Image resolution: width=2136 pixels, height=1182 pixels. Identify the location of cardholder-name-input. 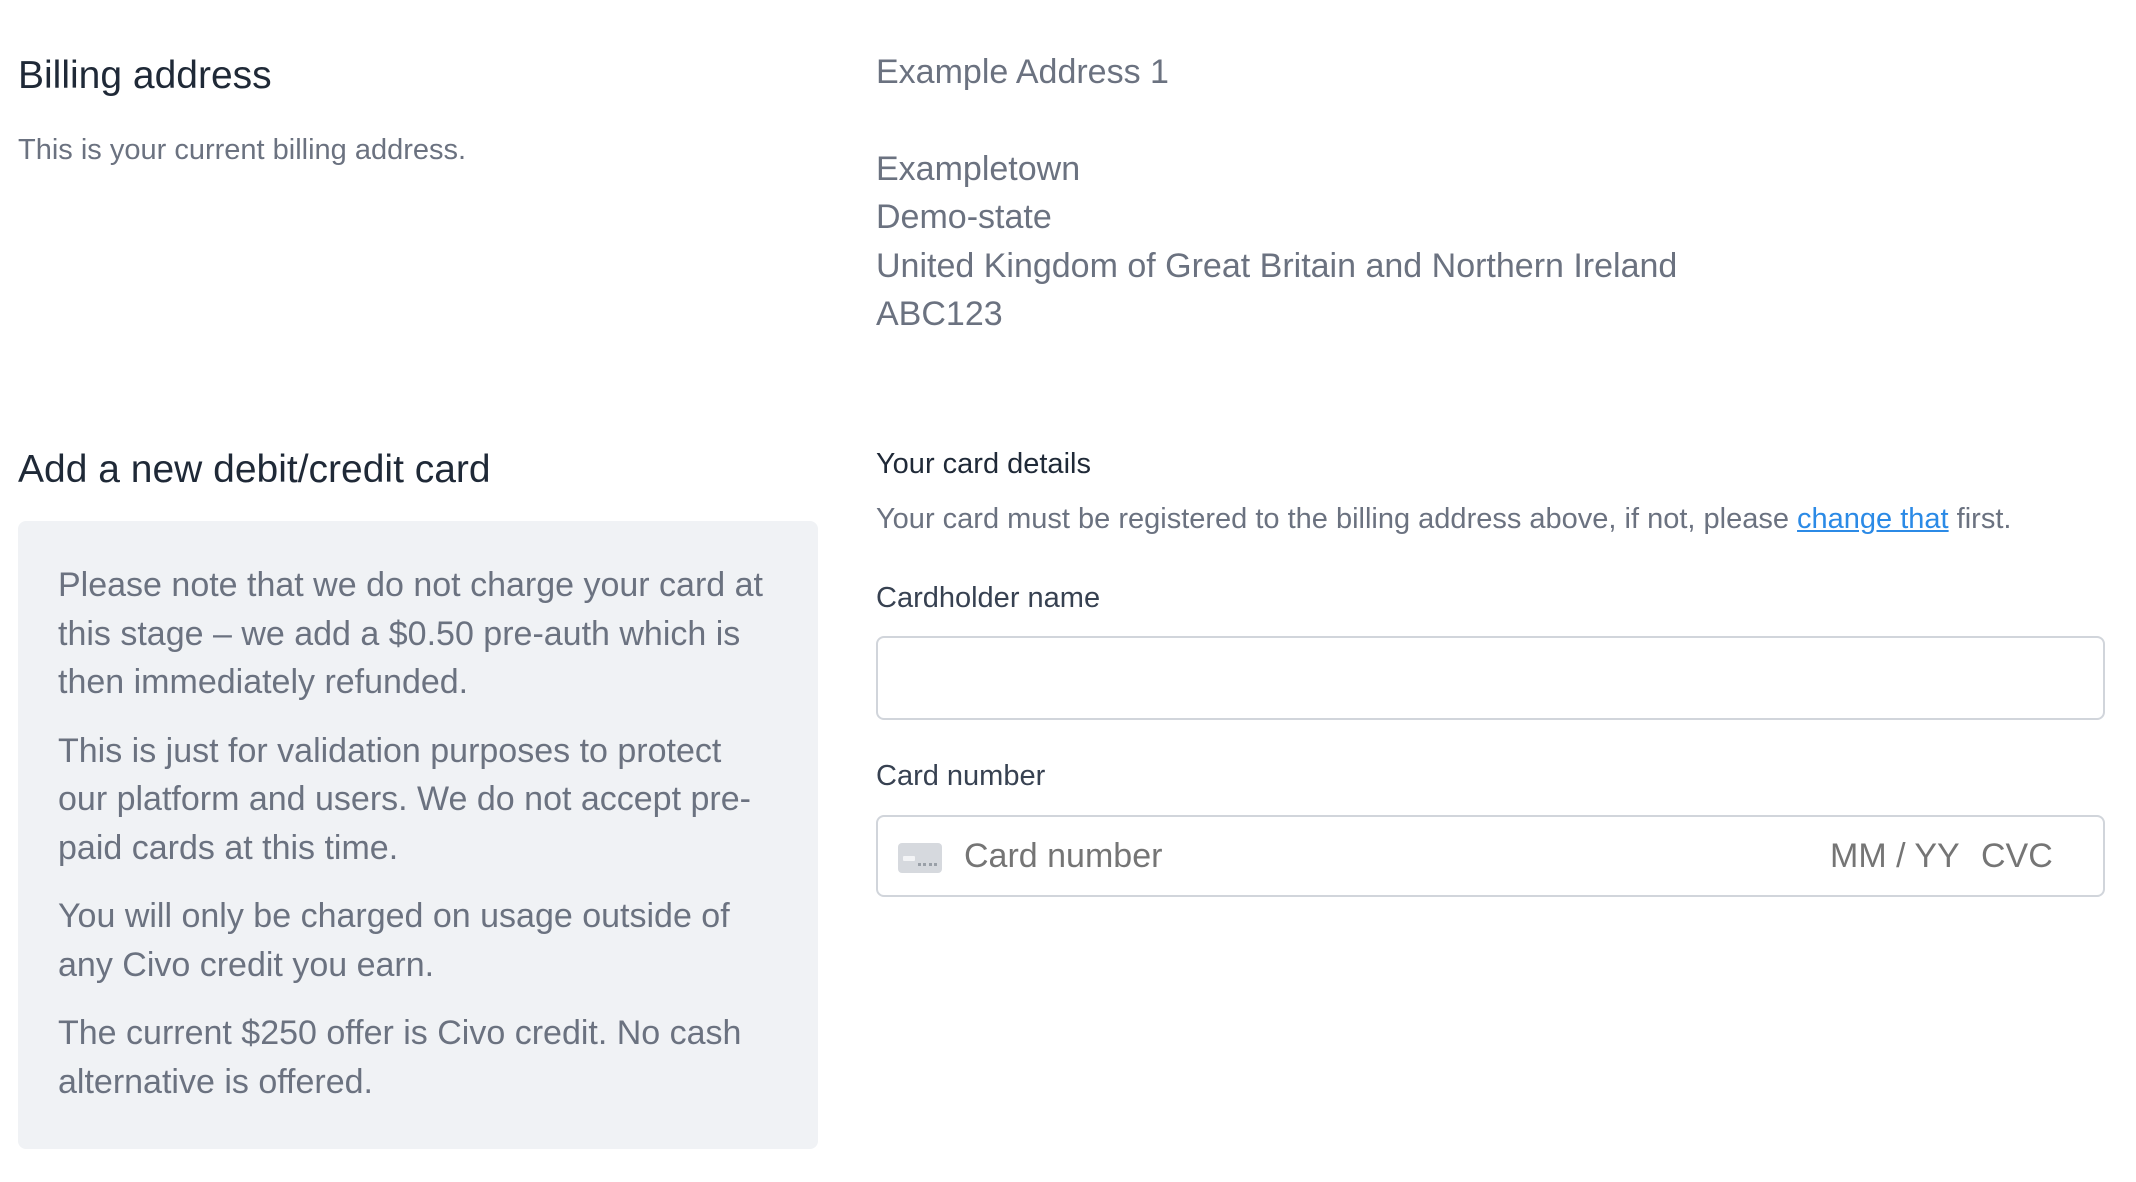
(1490, 678).